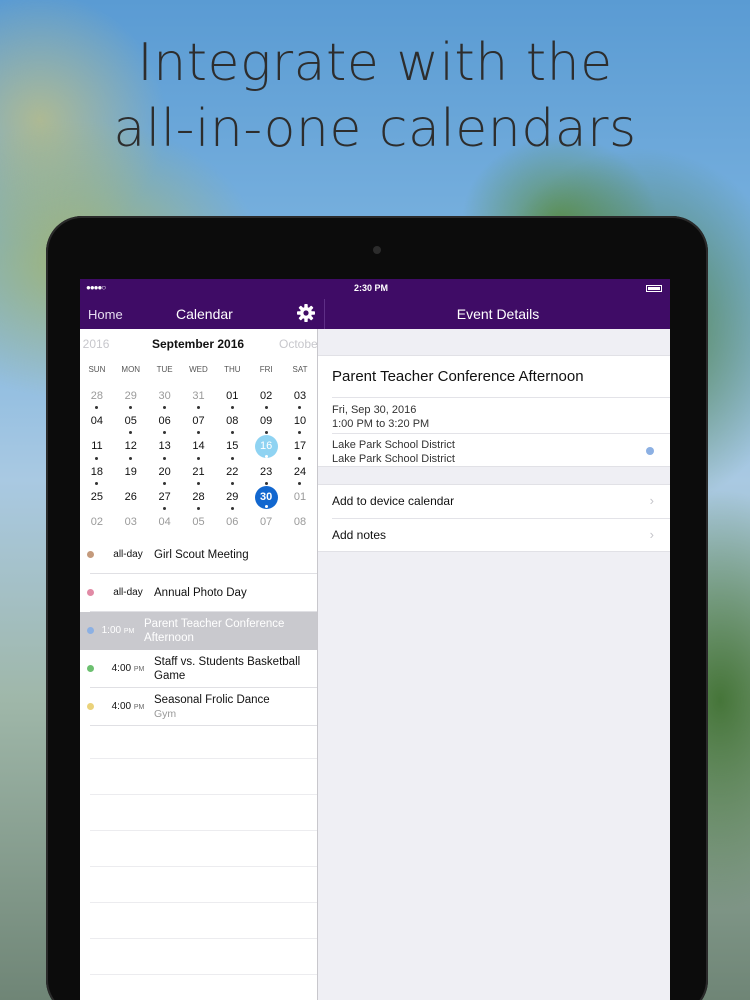  What do you see at coordinates (375, 314) in the screenshot?
I see `nav-bar: Home Calendar Event Details` at bounding box center [375, 314].